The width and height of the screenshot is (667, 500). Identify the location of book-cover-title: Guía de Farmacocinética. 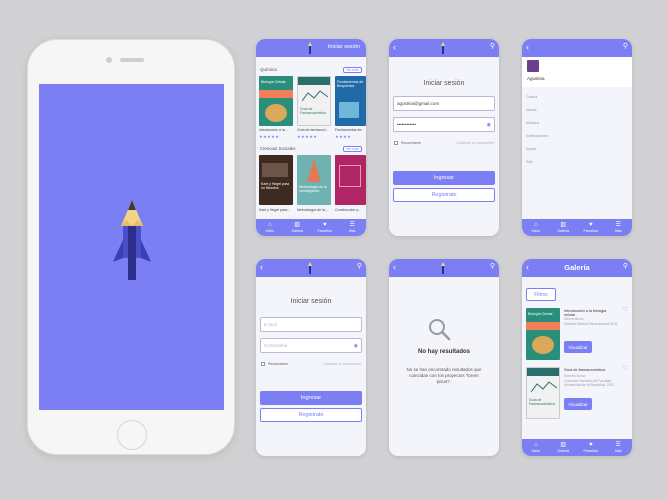
(542, 402).